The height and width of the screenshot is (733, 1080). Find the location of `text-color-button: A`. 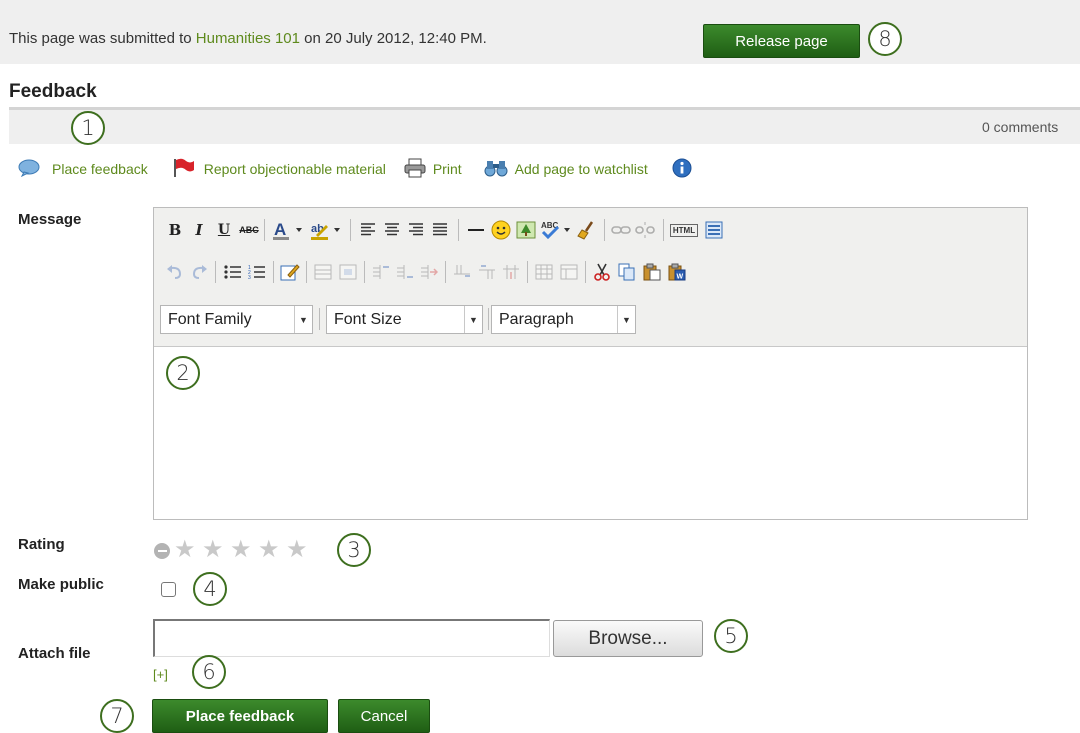

text-color-button: A is located at coordinates (289, 230).